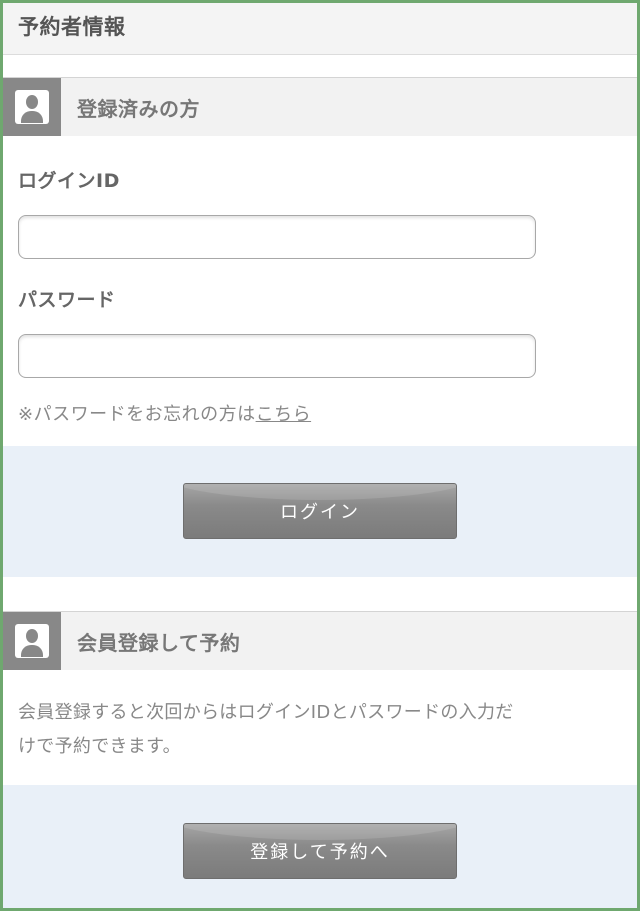 This screenshot has width=640, height=911. What do you see at coordinates (277, 356) in the screenshot?
I see `password-input` at bounding box center [277, 356].